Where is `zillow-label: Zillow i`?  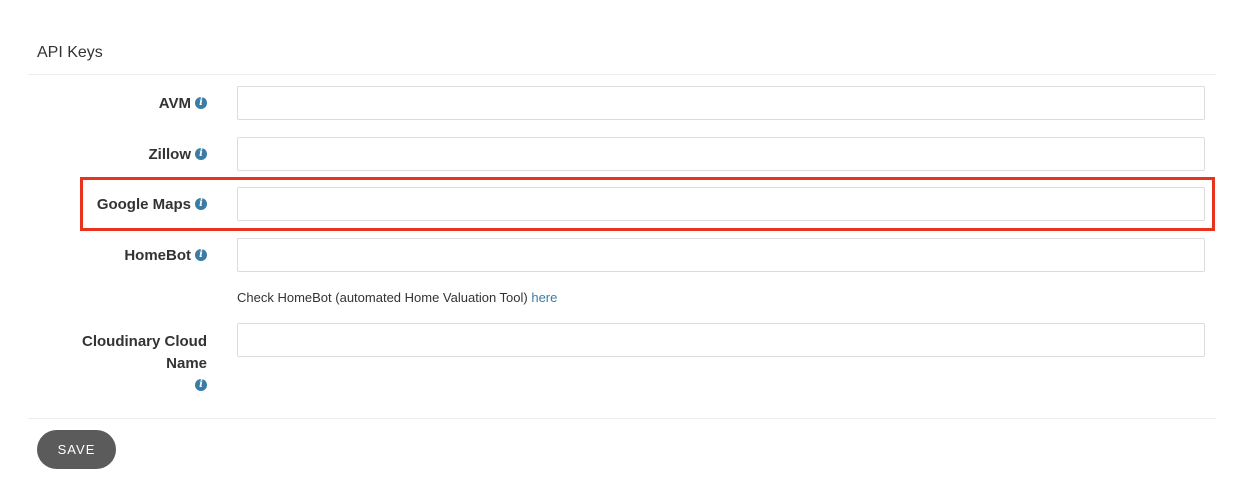
zillow-label: Zillow i is located at coordinates (177, 154).